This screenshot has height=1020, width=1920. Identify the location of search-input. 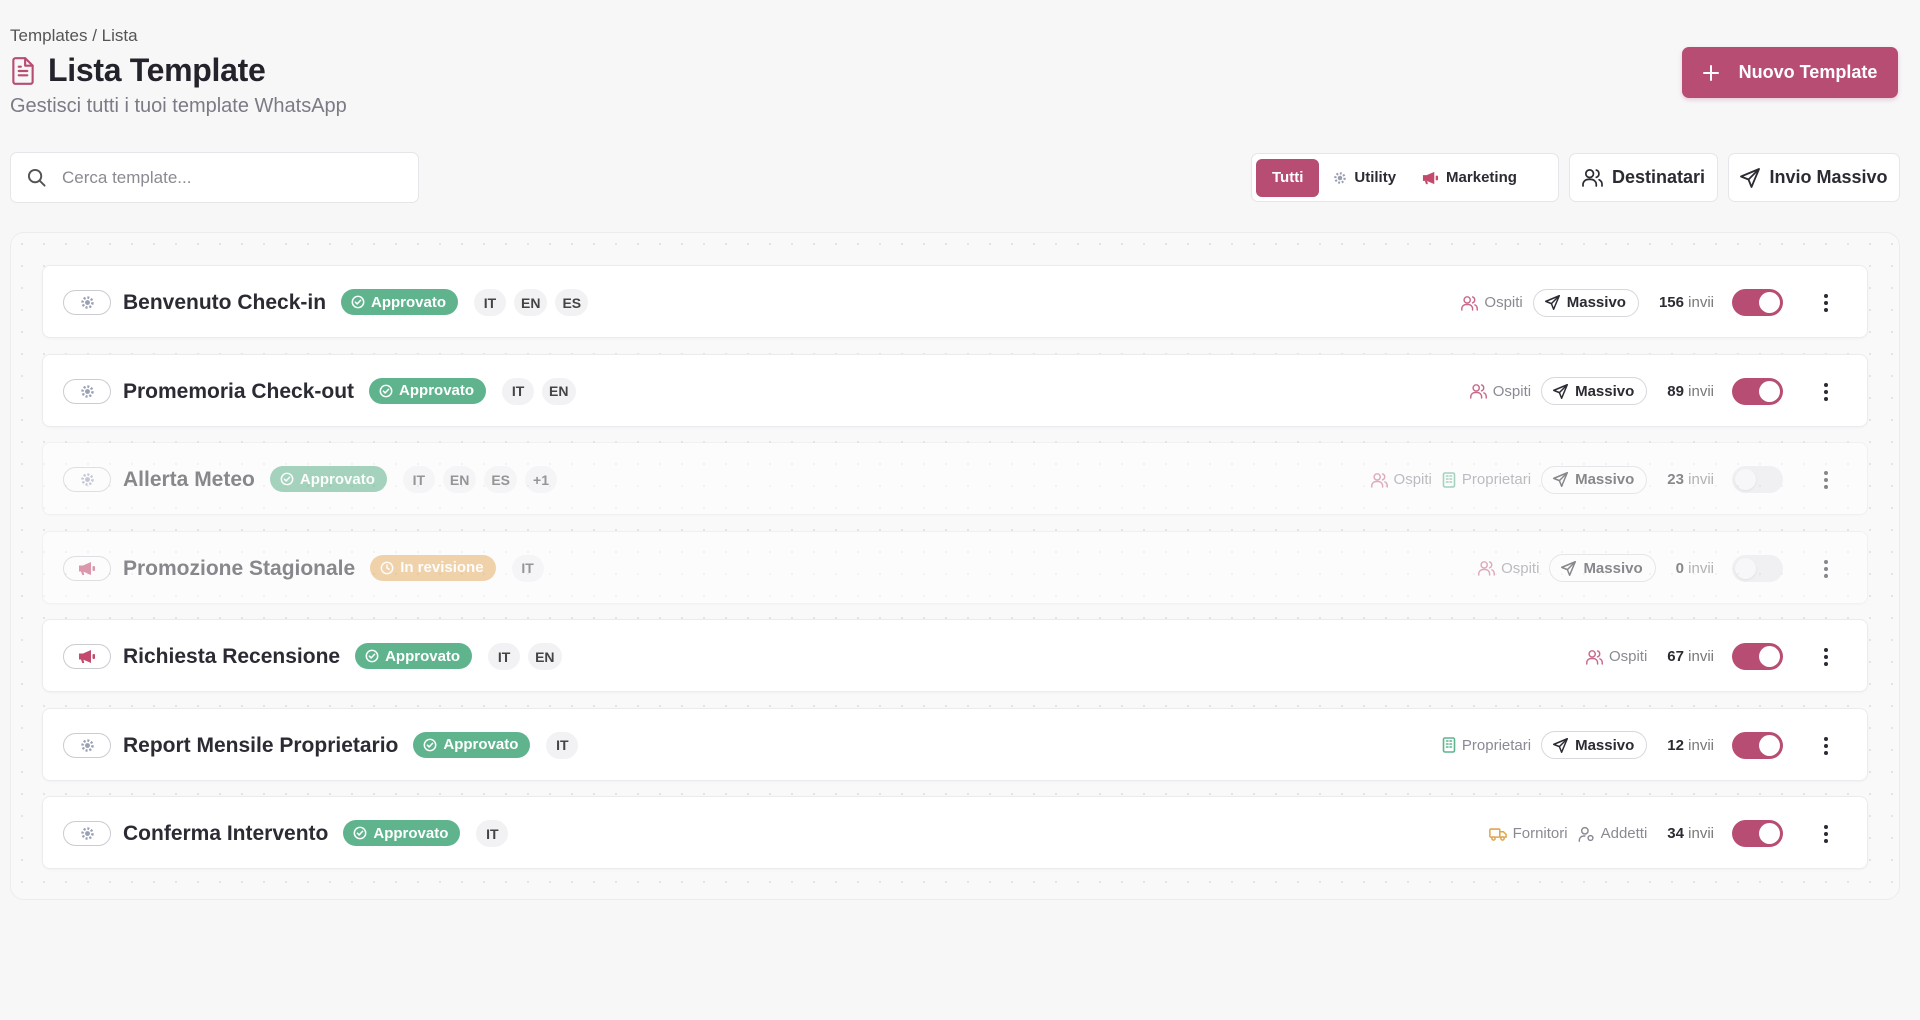
(240, 177).